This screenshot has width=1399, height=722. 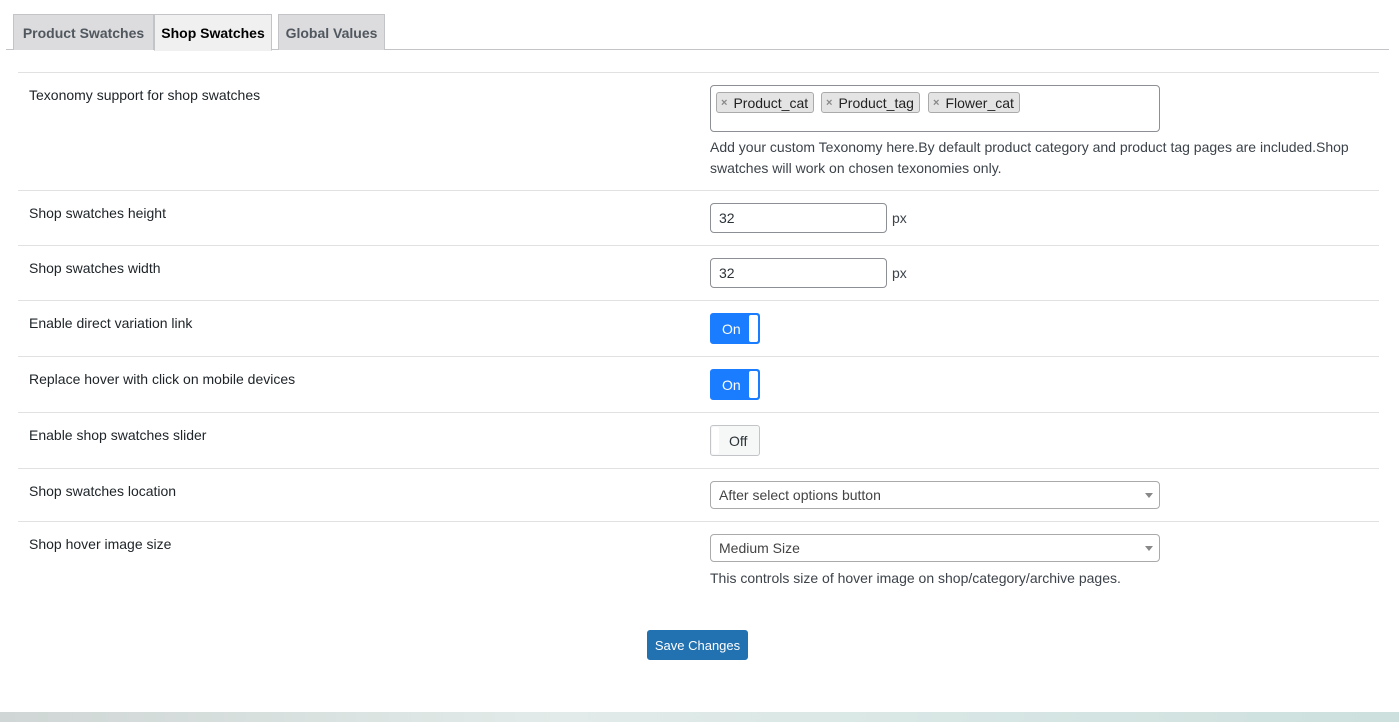 I want to click on tab-shop-swatches: Shop Swatches, so click(x=213, y=32).